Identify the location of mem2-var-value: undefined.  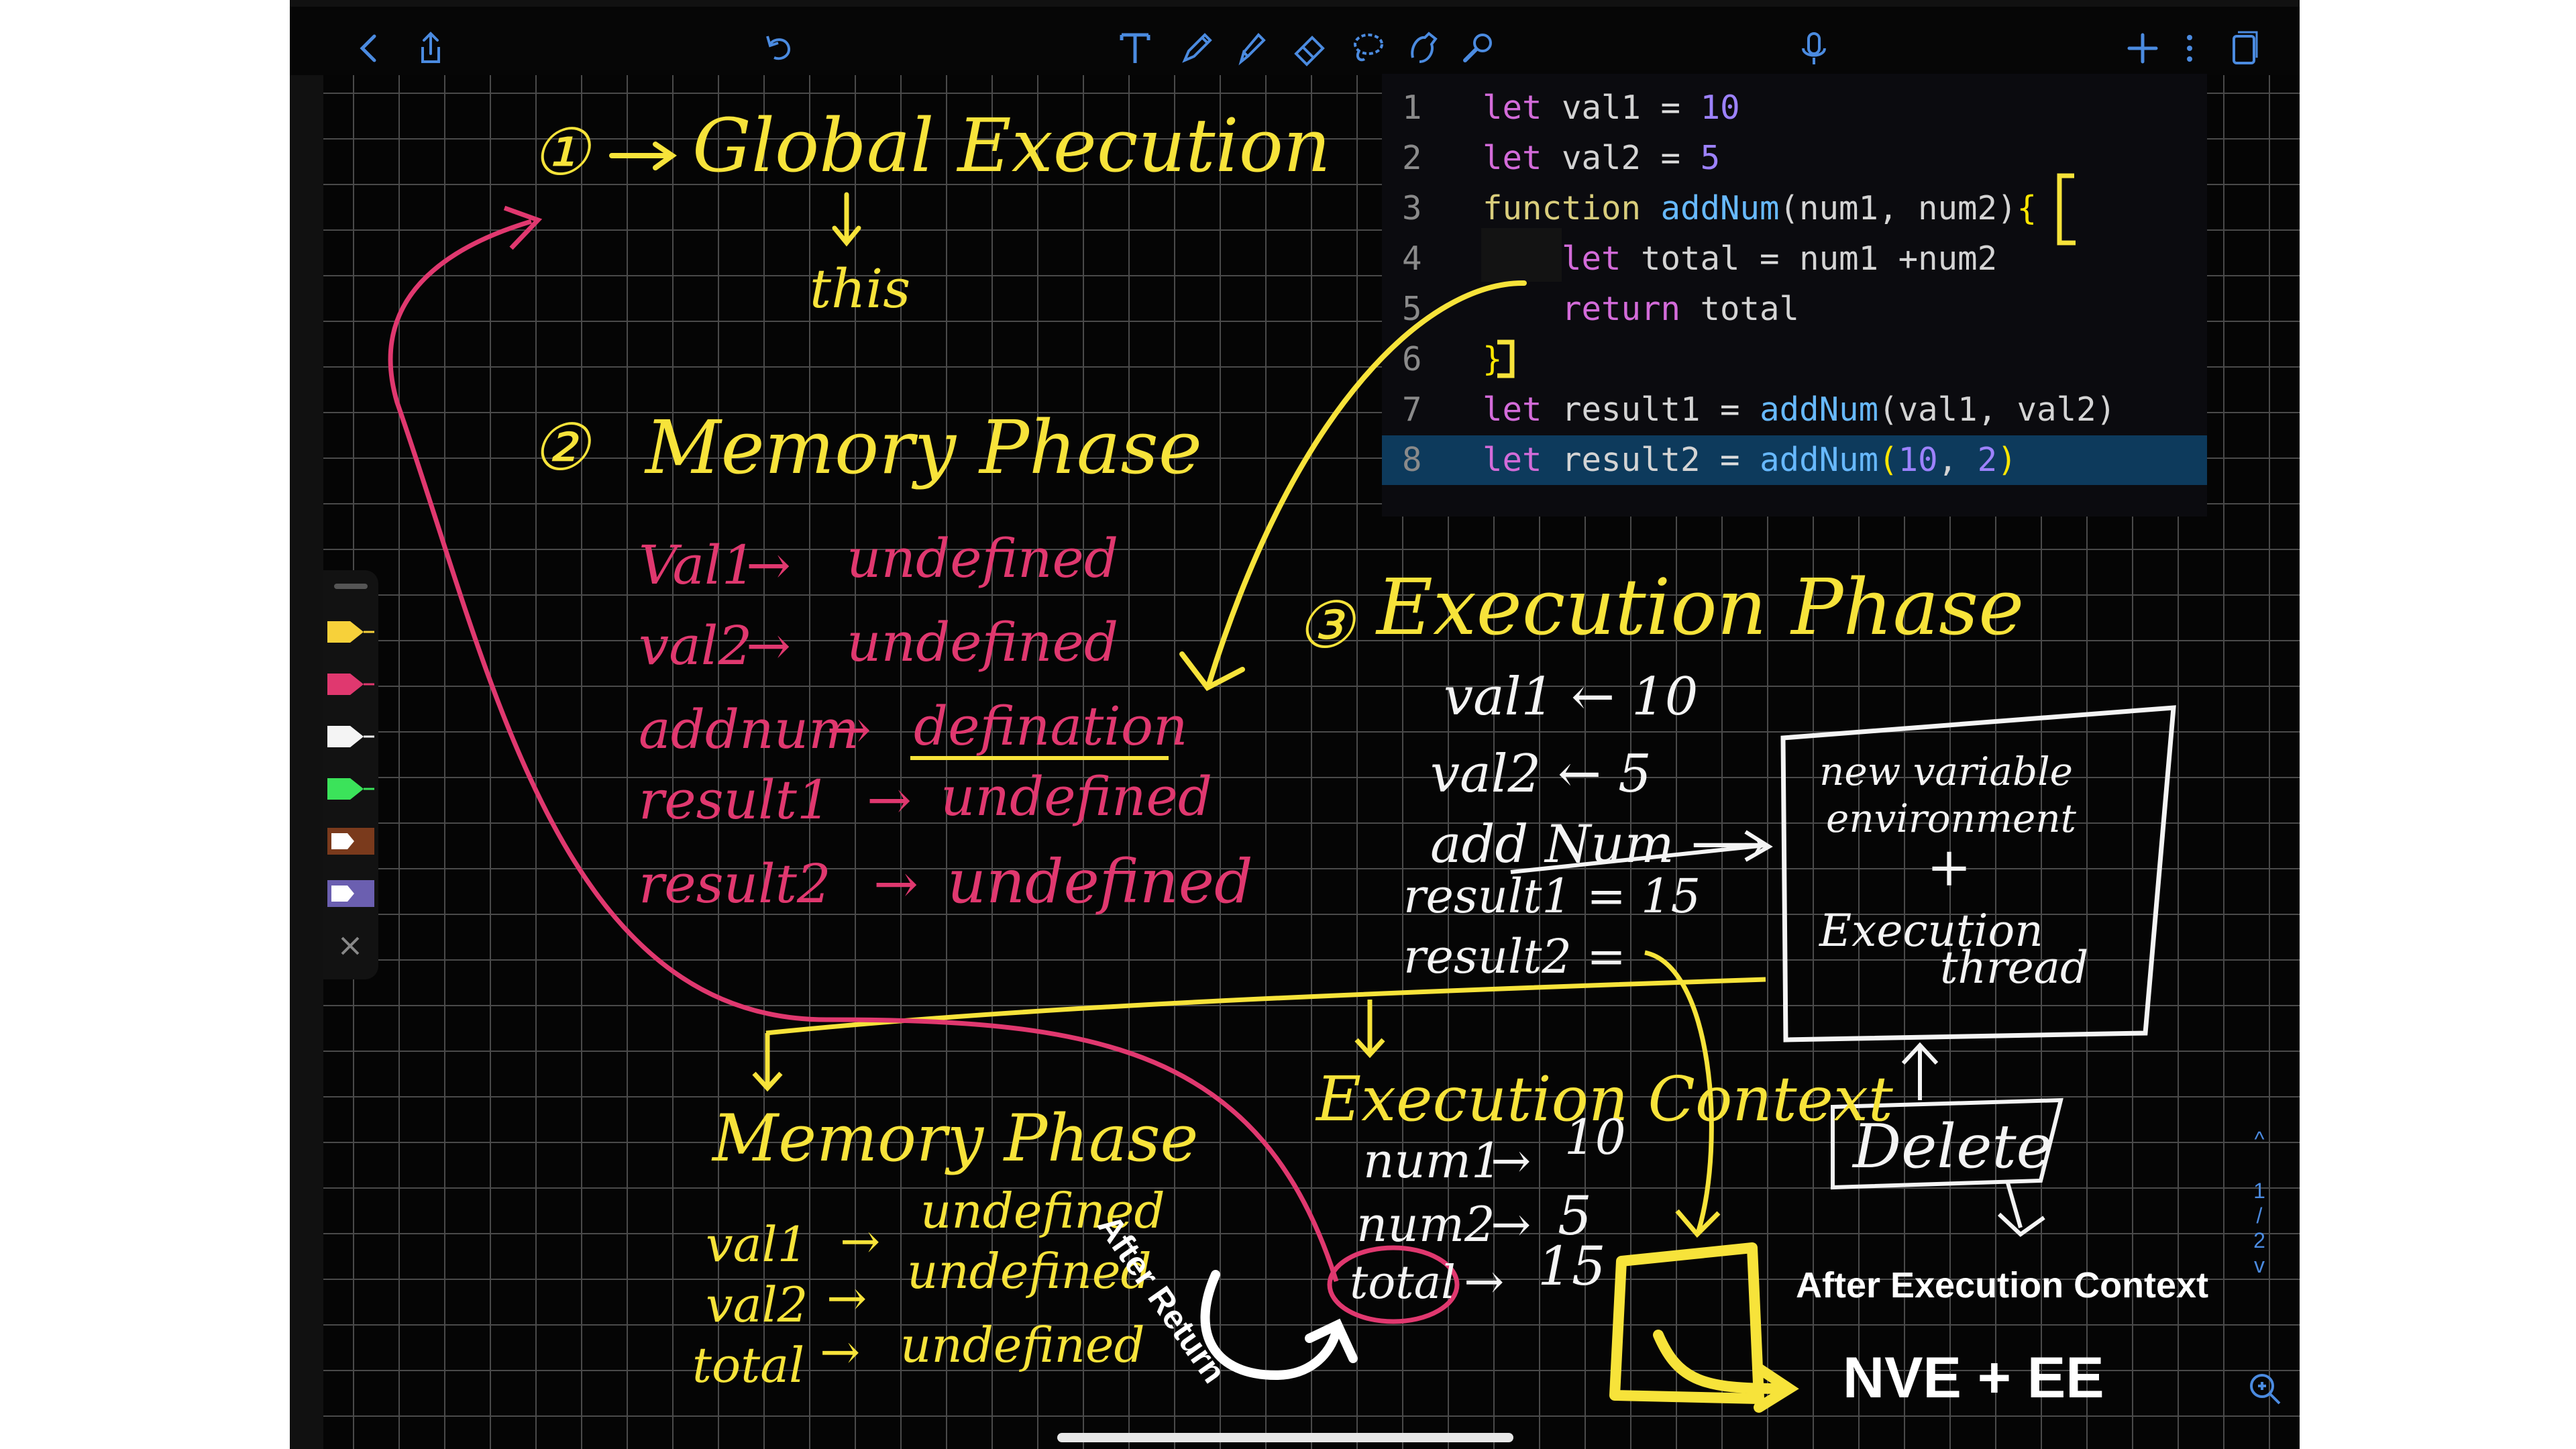
(1022, 1345).